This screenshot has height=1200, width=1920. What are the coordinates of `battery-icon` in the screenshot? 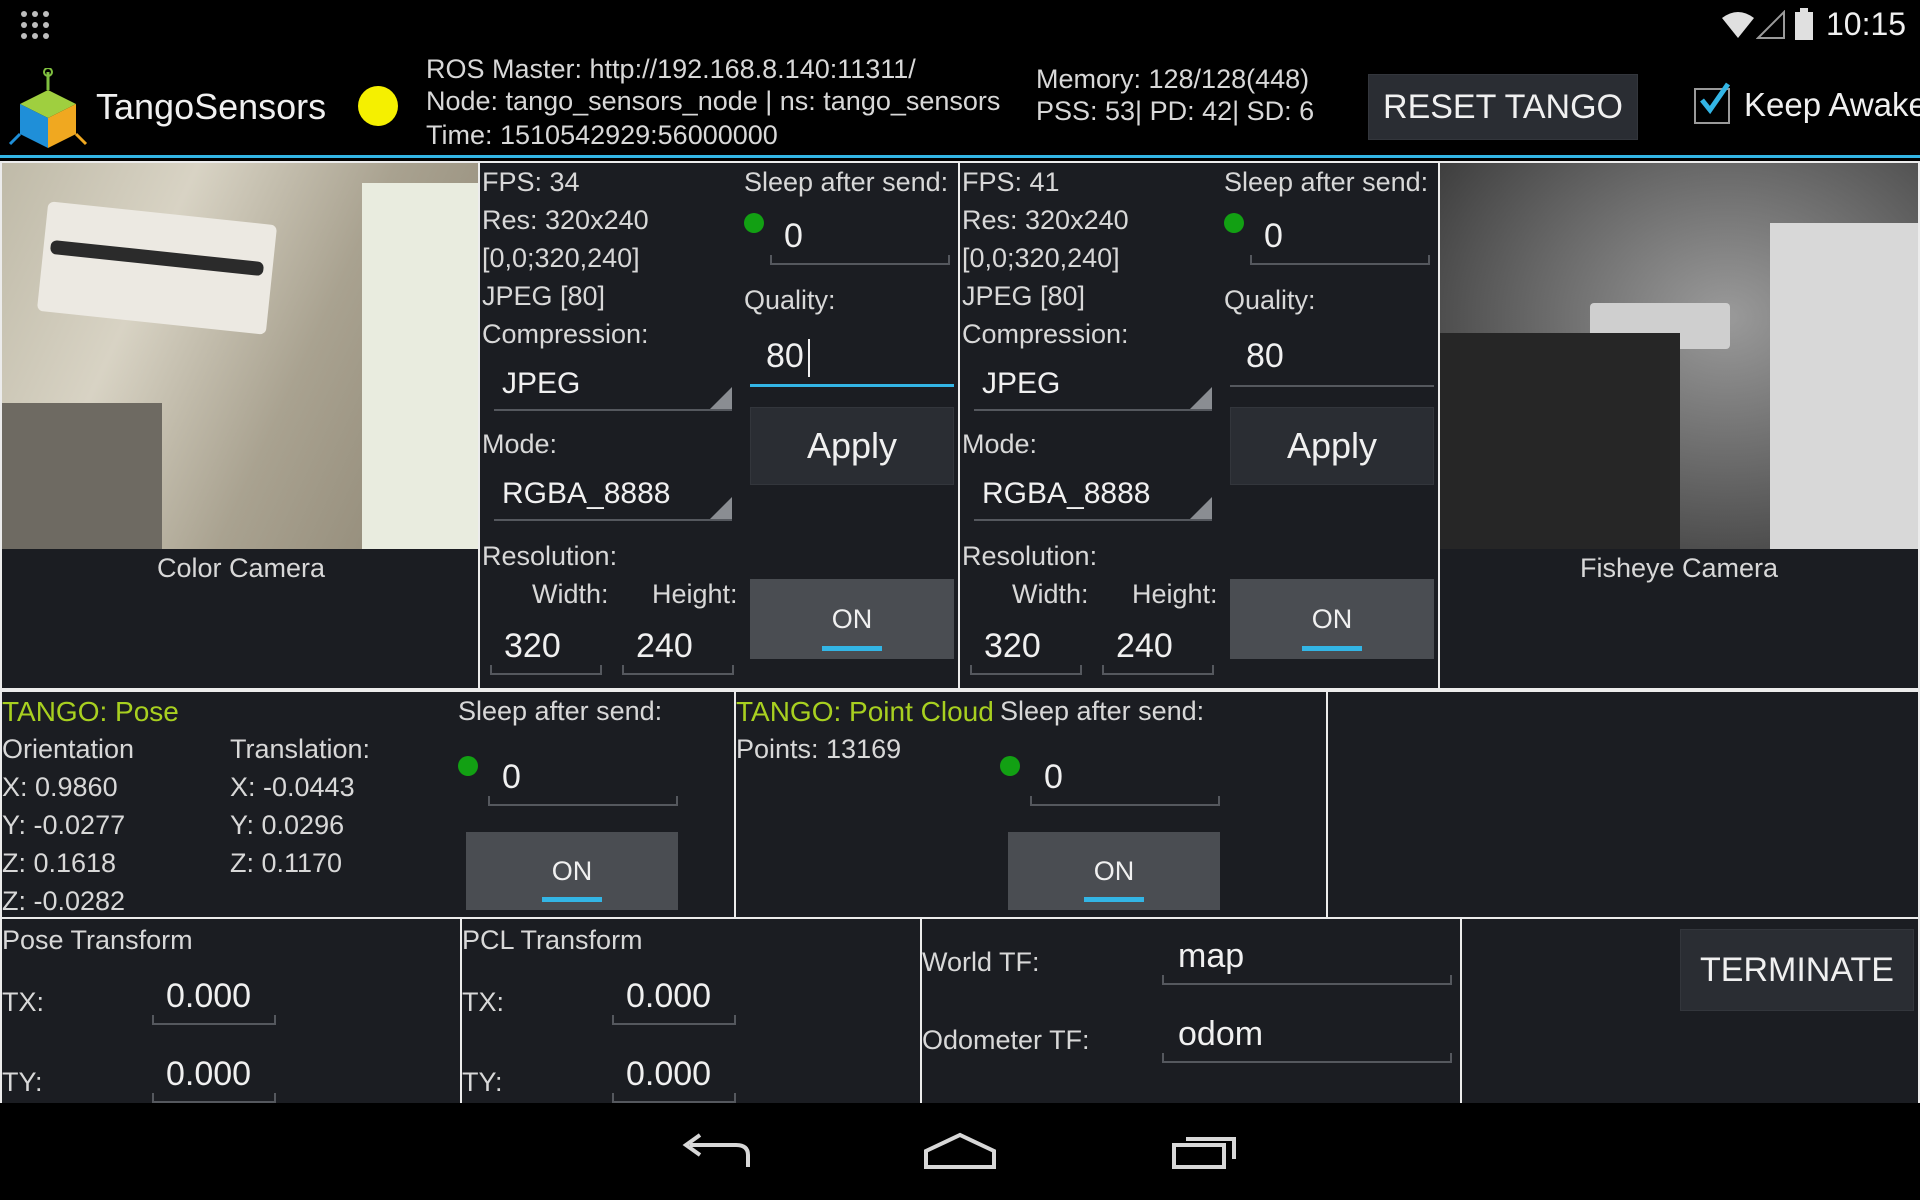 It's located at (1804, 26).